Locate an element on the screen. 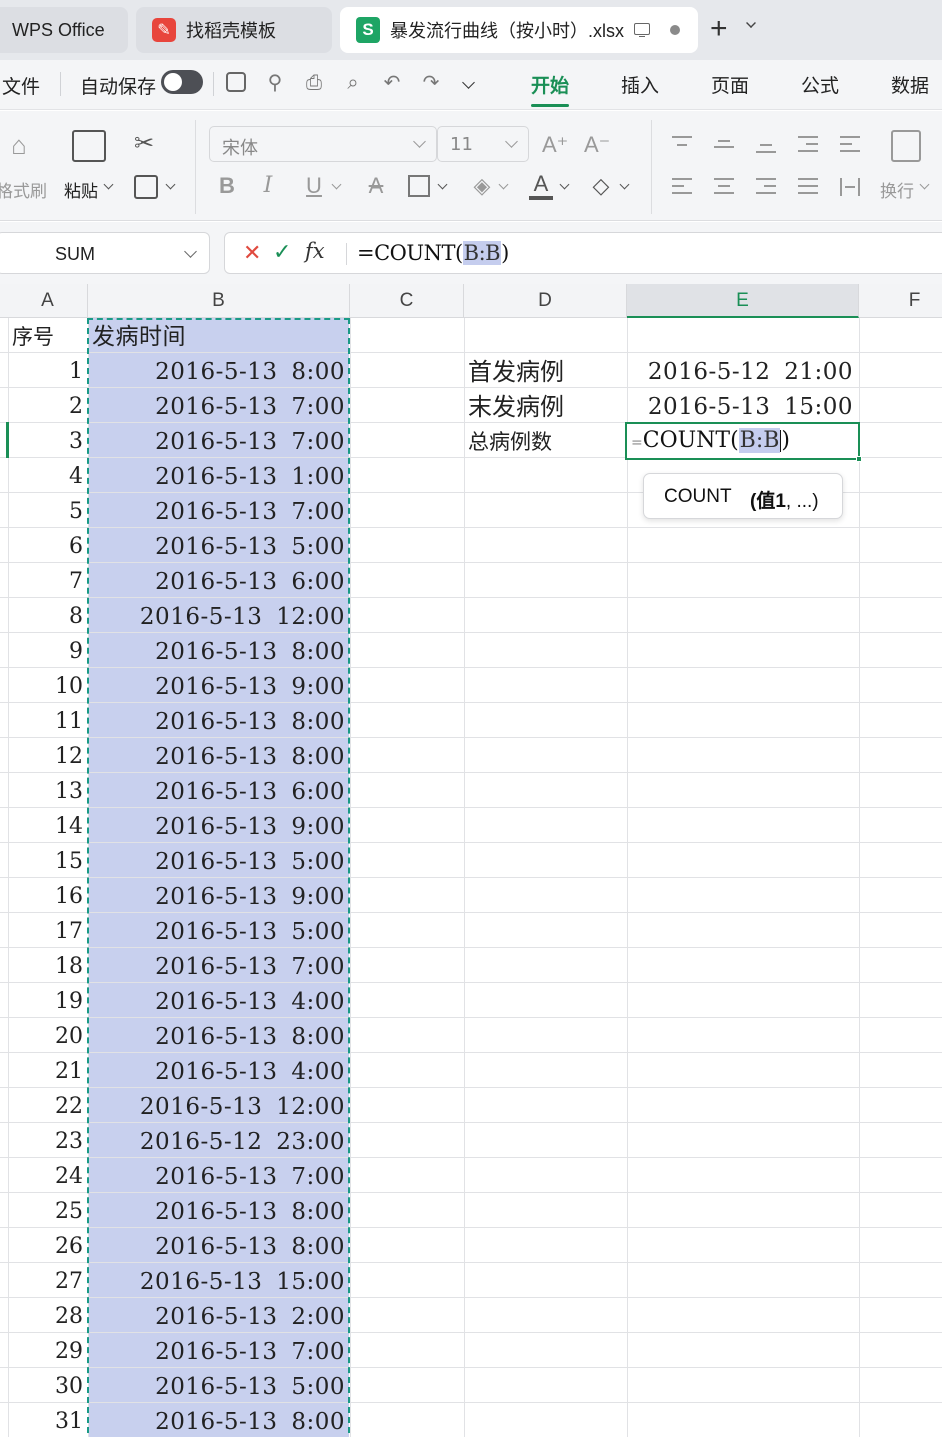 The image size is (942, 1437). tab-templates: ✎ 找稻壳模板 is located at coordinates (234, 30).